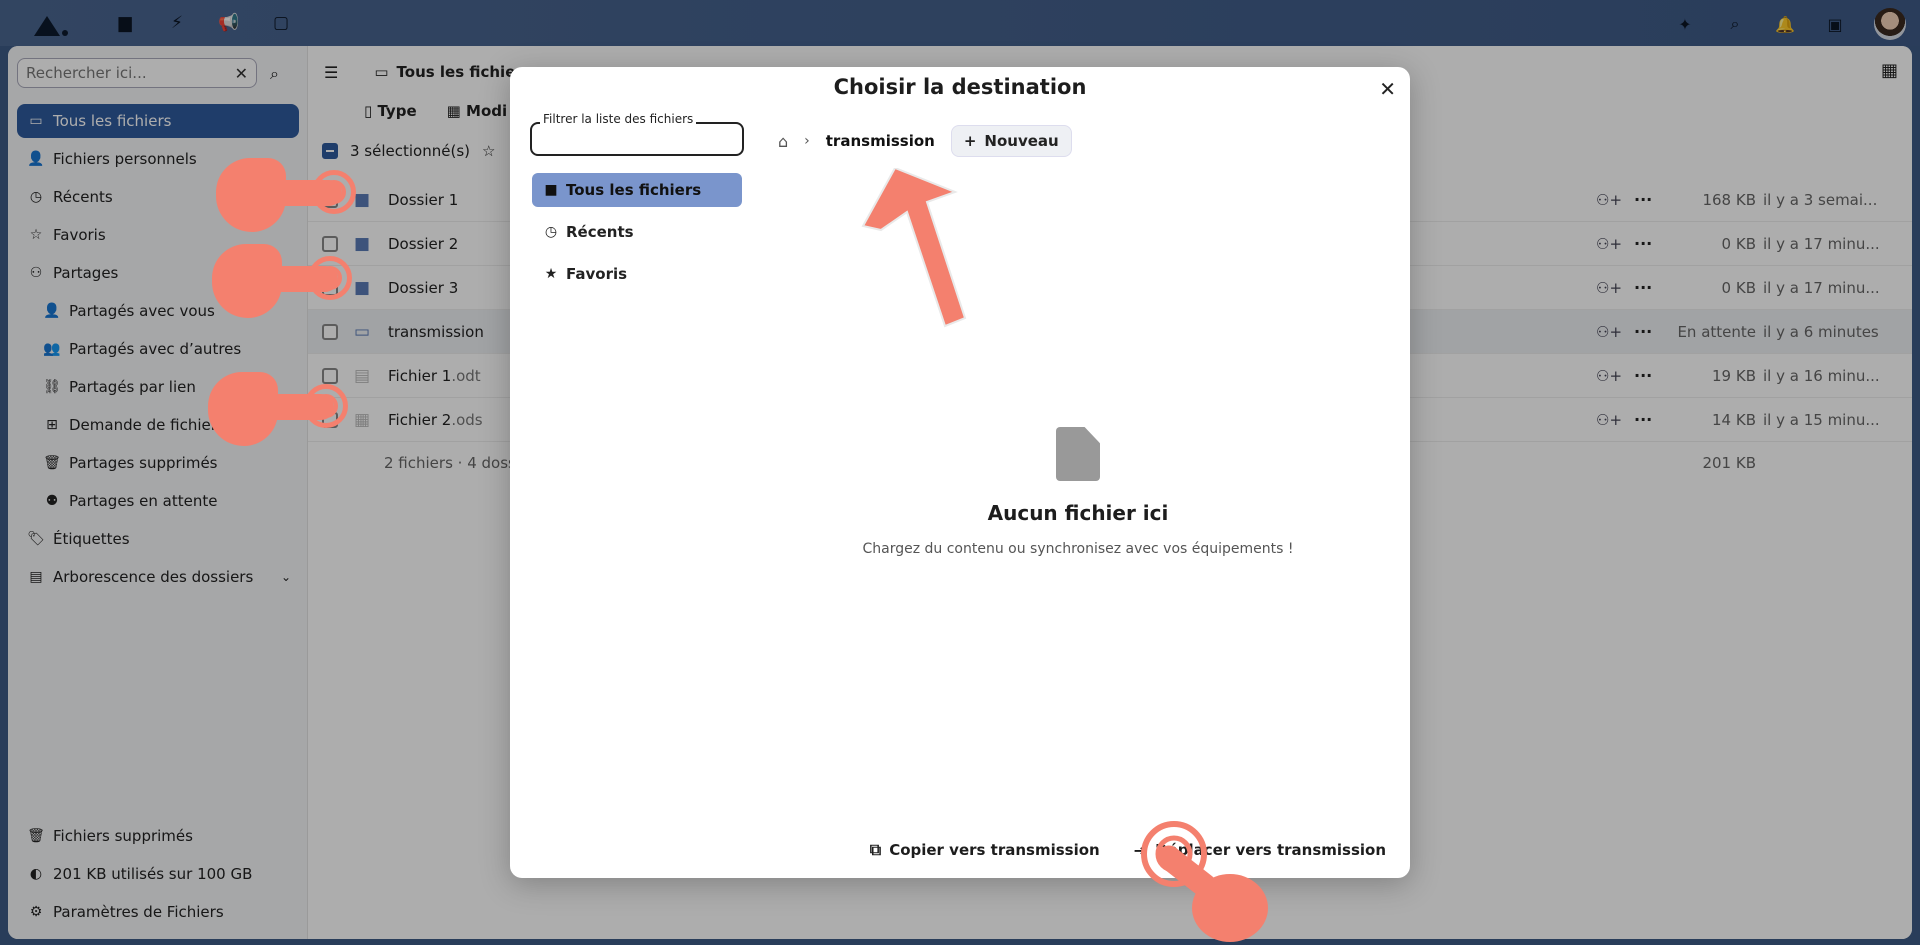 The image size is (1920, 945). Describe the element at coordinates (783, 141) in the screenshot. I see `home-icon: ⌂` at that location.